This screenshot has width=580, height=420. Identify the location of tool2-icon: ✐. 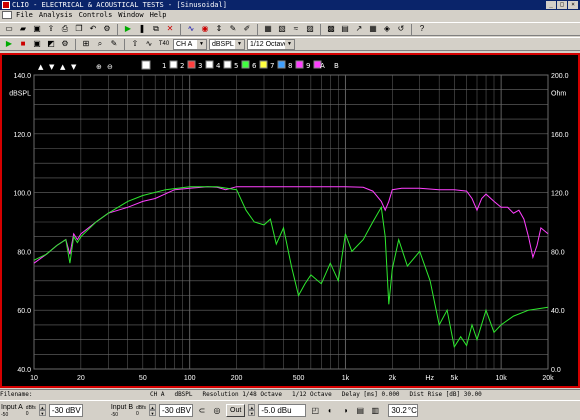
(247, 29).